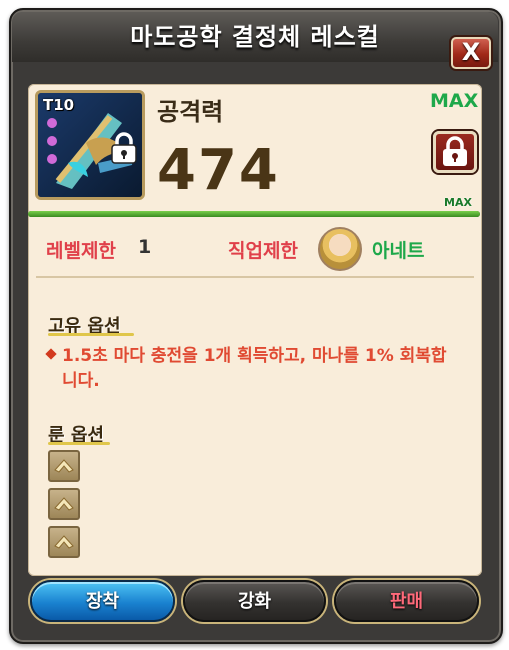 This screenshot has width=509, height=650. I want to click on upgrade-progress-bar, so click(254, 214).